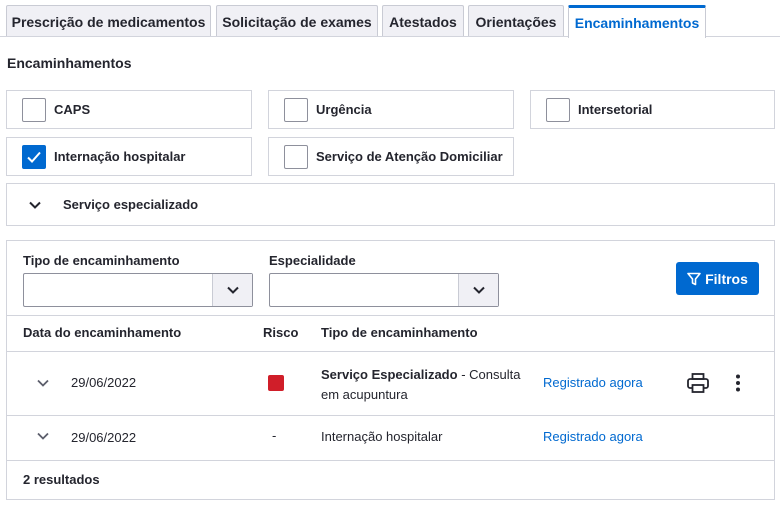 The image size is (780, 506). What do you see at coordinates (726, 278) in the screenshot?
I see `filters-button-label: Filtros` at bounding box center [726, 278].